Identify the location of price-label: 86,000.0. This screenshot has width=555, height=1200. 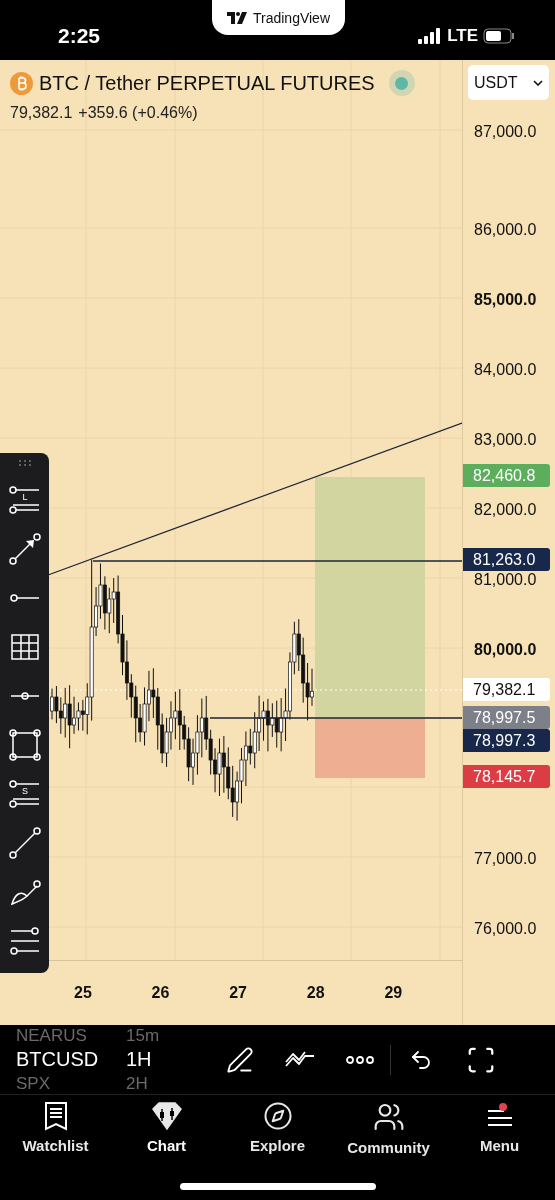
(505, 230).